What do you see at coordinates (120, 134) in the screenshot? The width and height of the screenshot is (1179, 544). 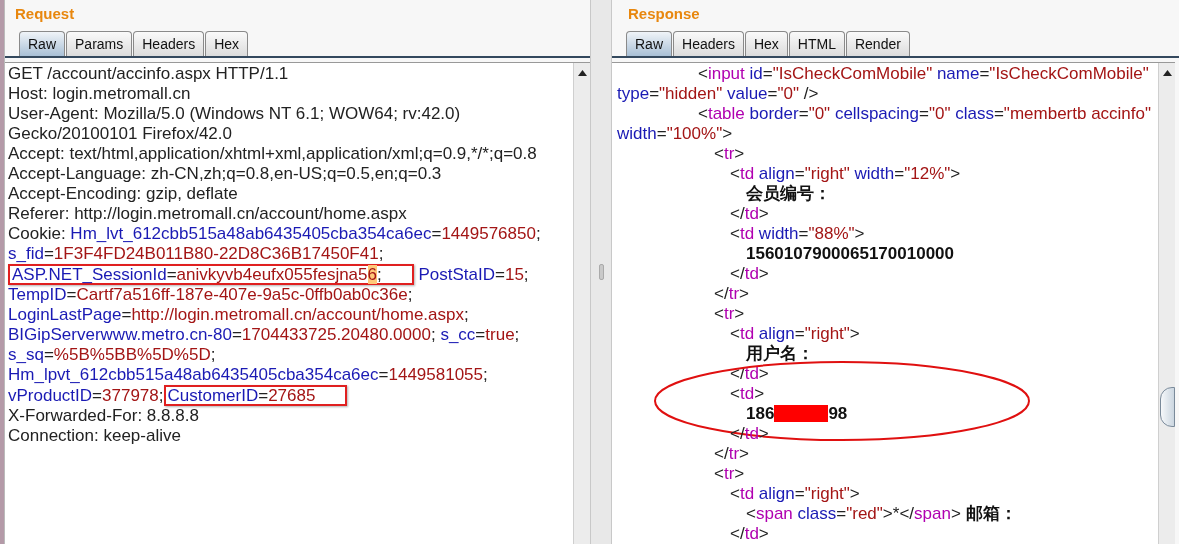 I see `request-line: Gecko/20100101 Firefox/42.0` at bounding box center [120, 134].